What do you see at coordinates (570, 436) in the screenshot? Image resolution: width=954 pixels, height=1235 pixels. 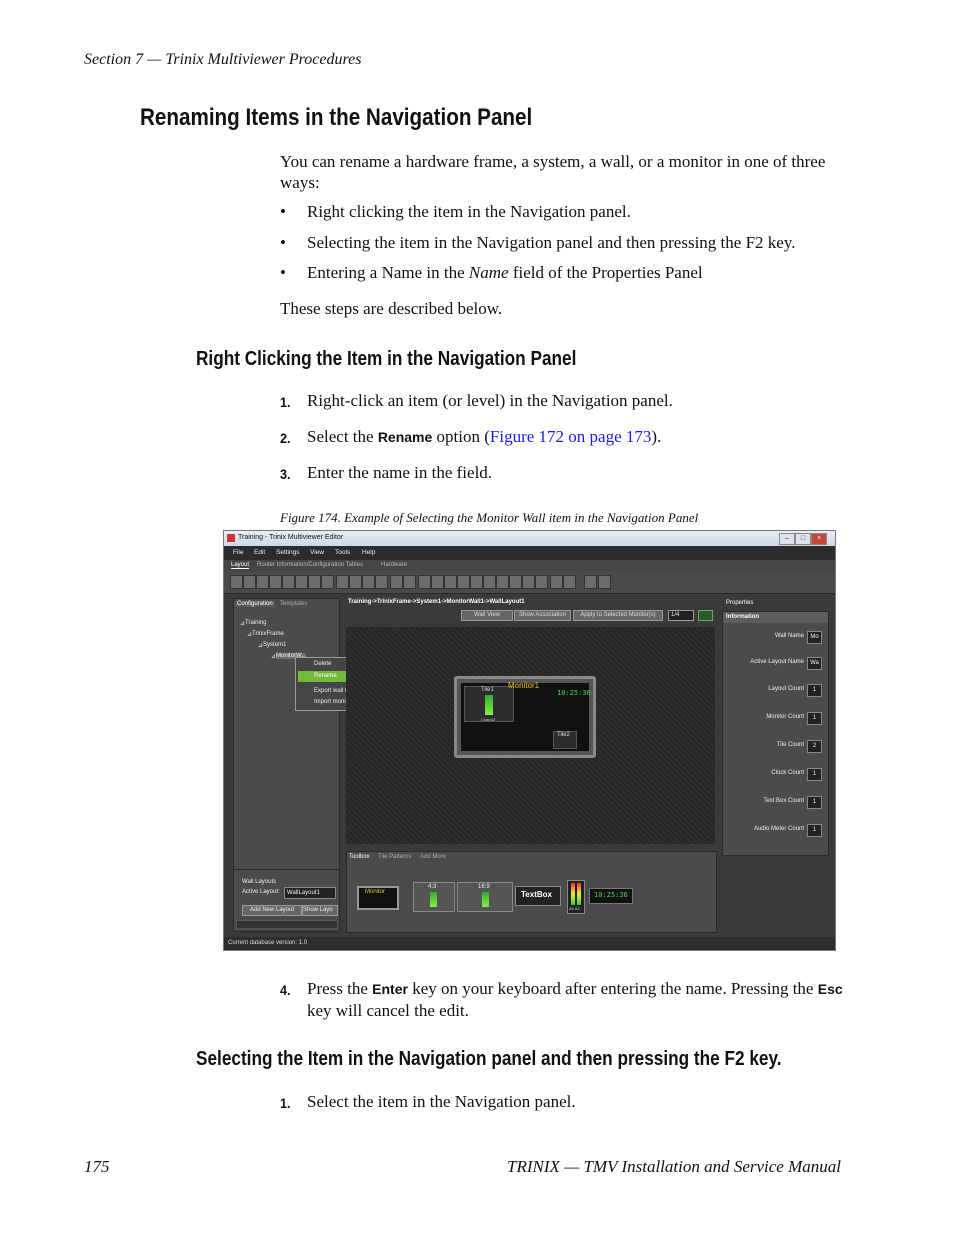 I see `figure-link: Figure 172 on page 173` at bounding box center [570, 436].